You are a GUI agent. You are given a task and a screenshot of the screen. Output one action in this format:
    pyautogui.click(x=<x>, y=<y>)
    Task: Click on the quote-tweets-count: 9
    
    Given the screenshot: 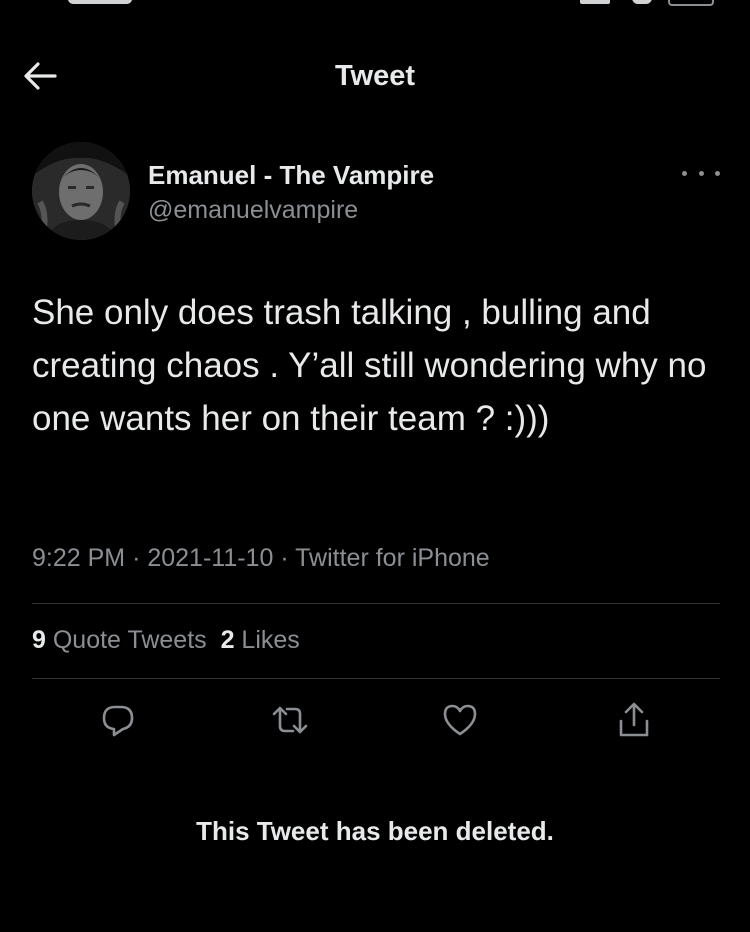 What is the action you would take?
    pyautogui.click(x=39, y=640)
    